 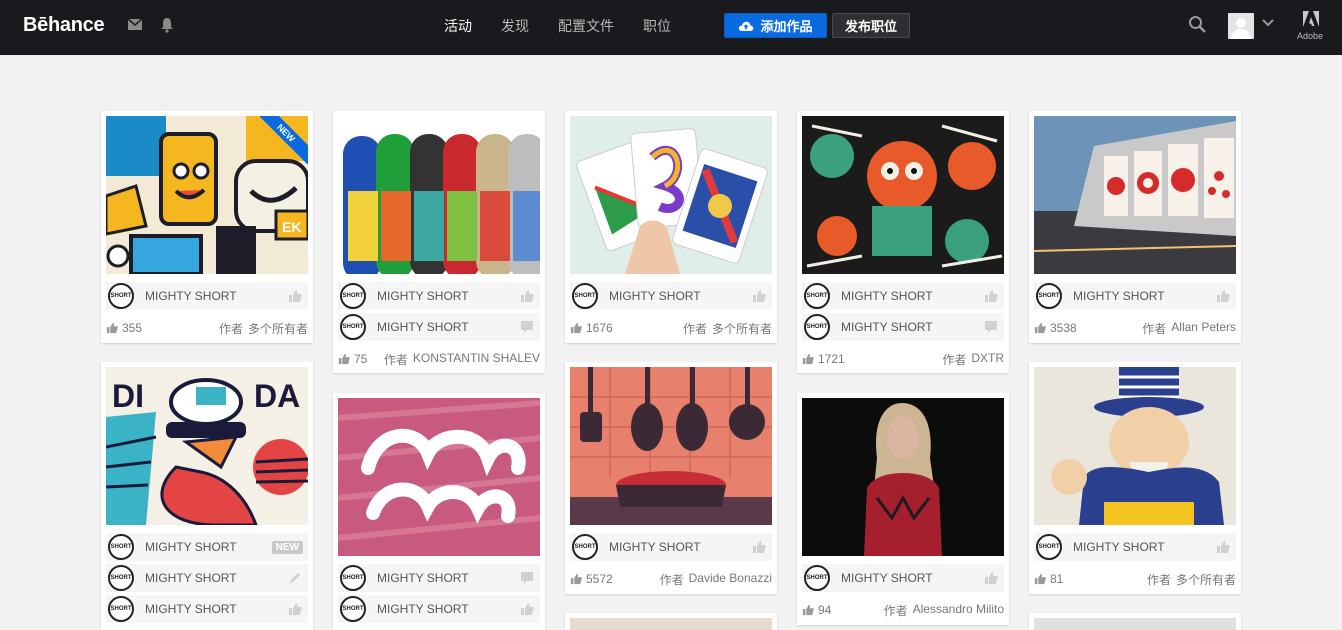 What do you see at coordinates (1197, 24) in the screenshot?
I see `search-icon` at bounding box center [1197, 24].